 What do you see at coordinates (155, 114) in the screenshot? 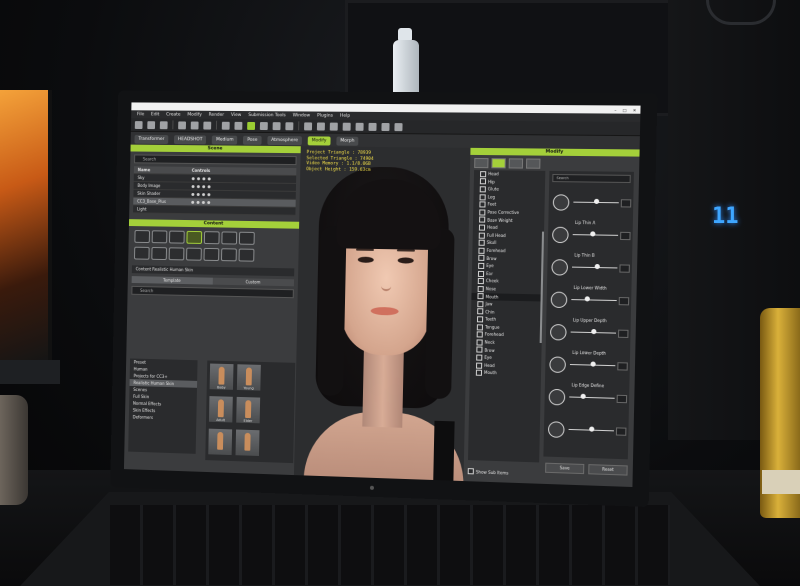
I see `menu-edit: Edit` at bounding box center [155, 114].